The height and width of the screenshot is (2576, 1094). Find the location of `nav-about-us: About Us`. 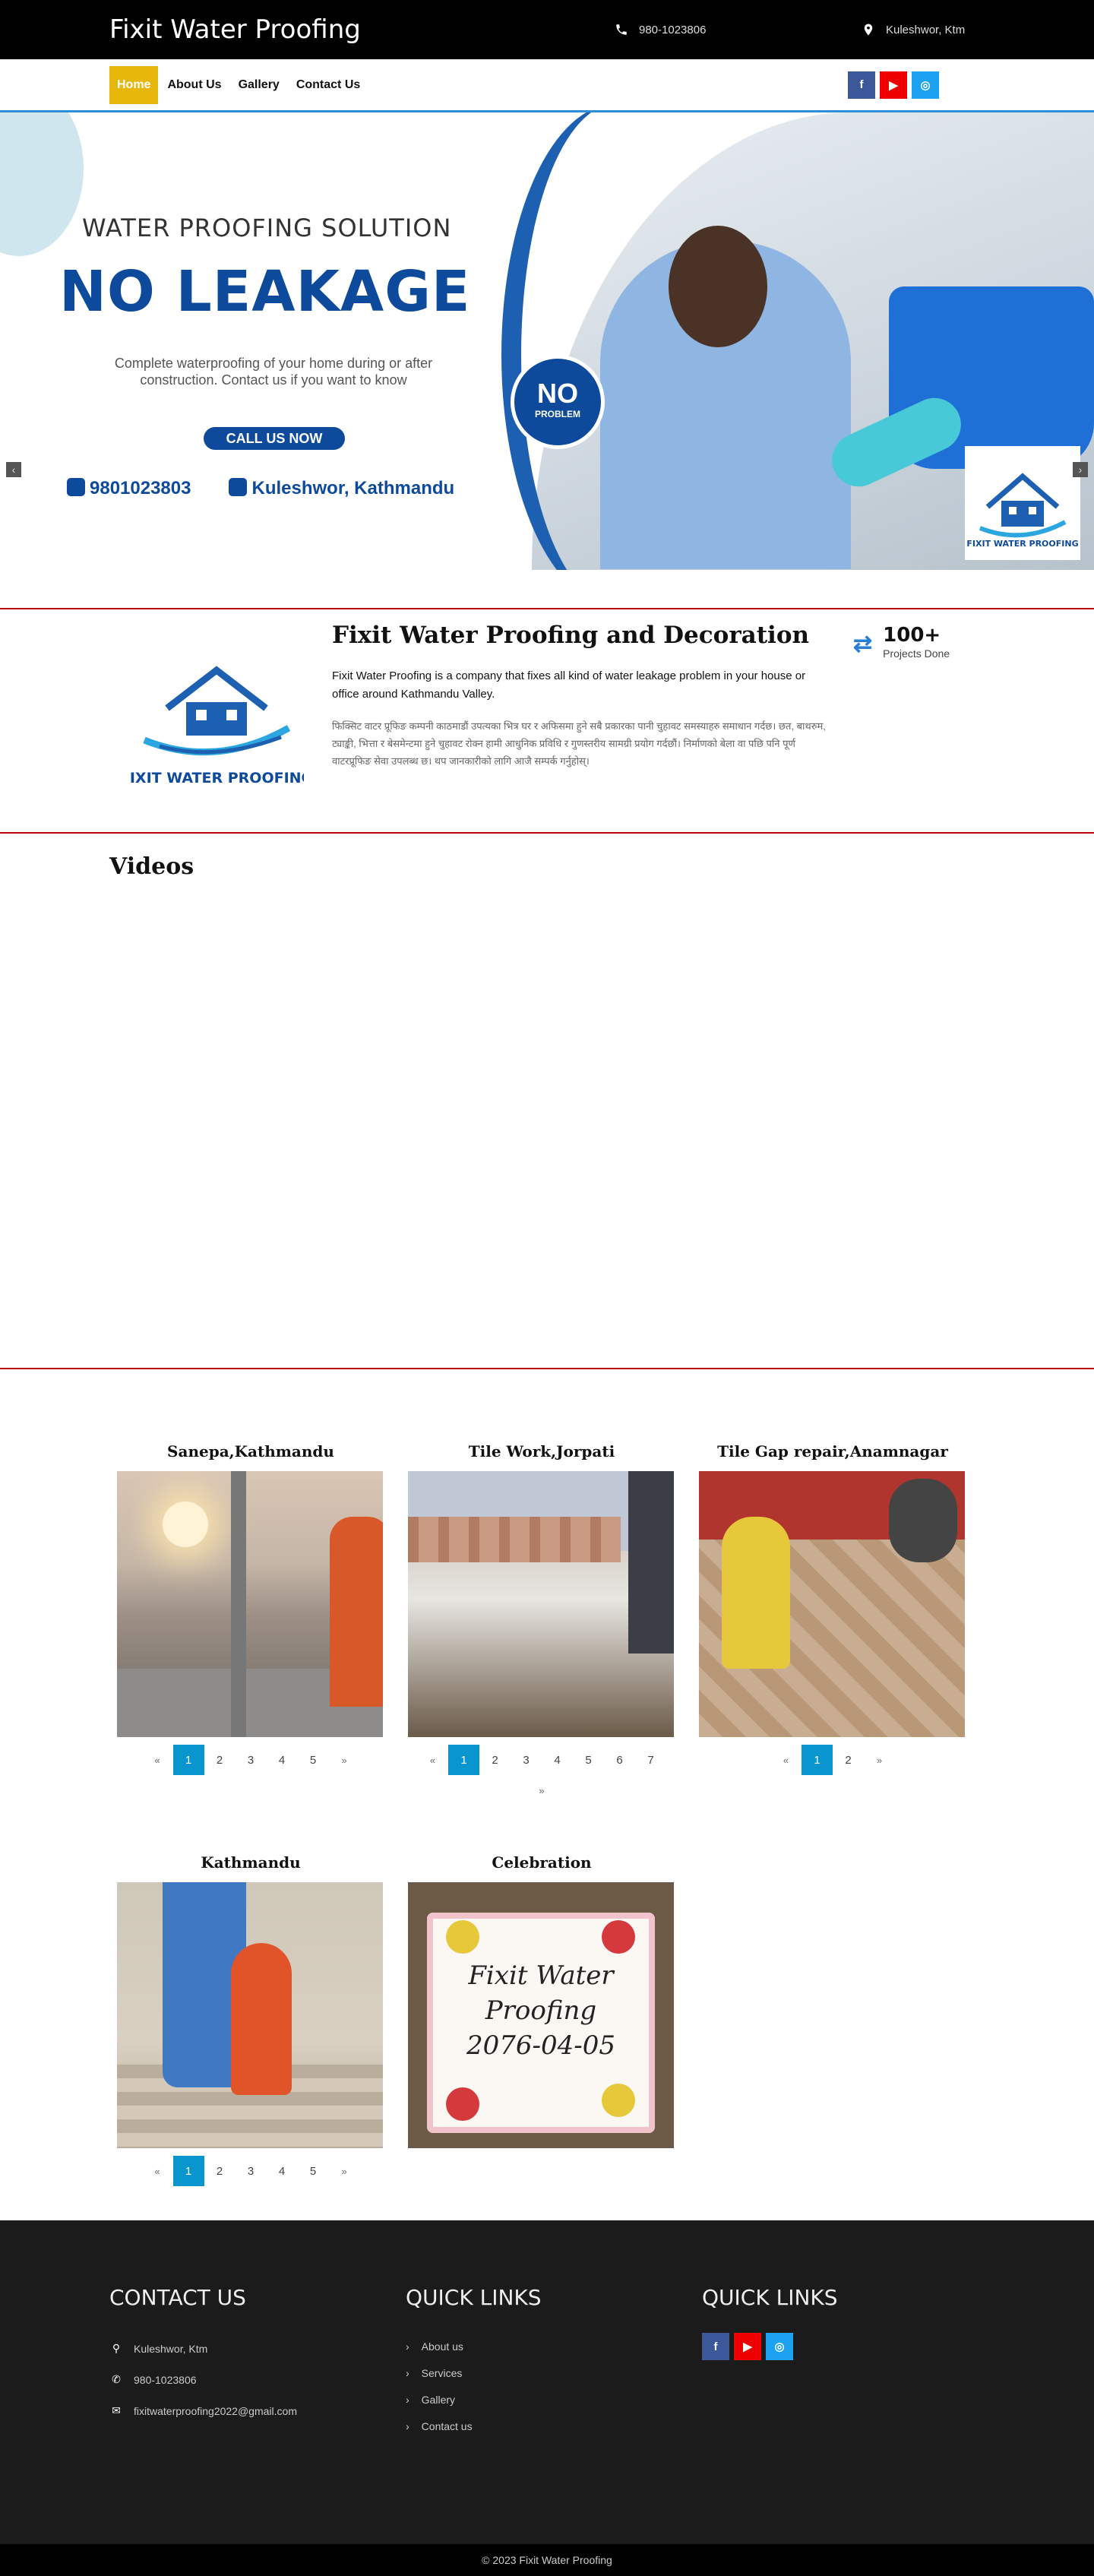

nav-about-us: About Us is located at coordinates (194, 85).